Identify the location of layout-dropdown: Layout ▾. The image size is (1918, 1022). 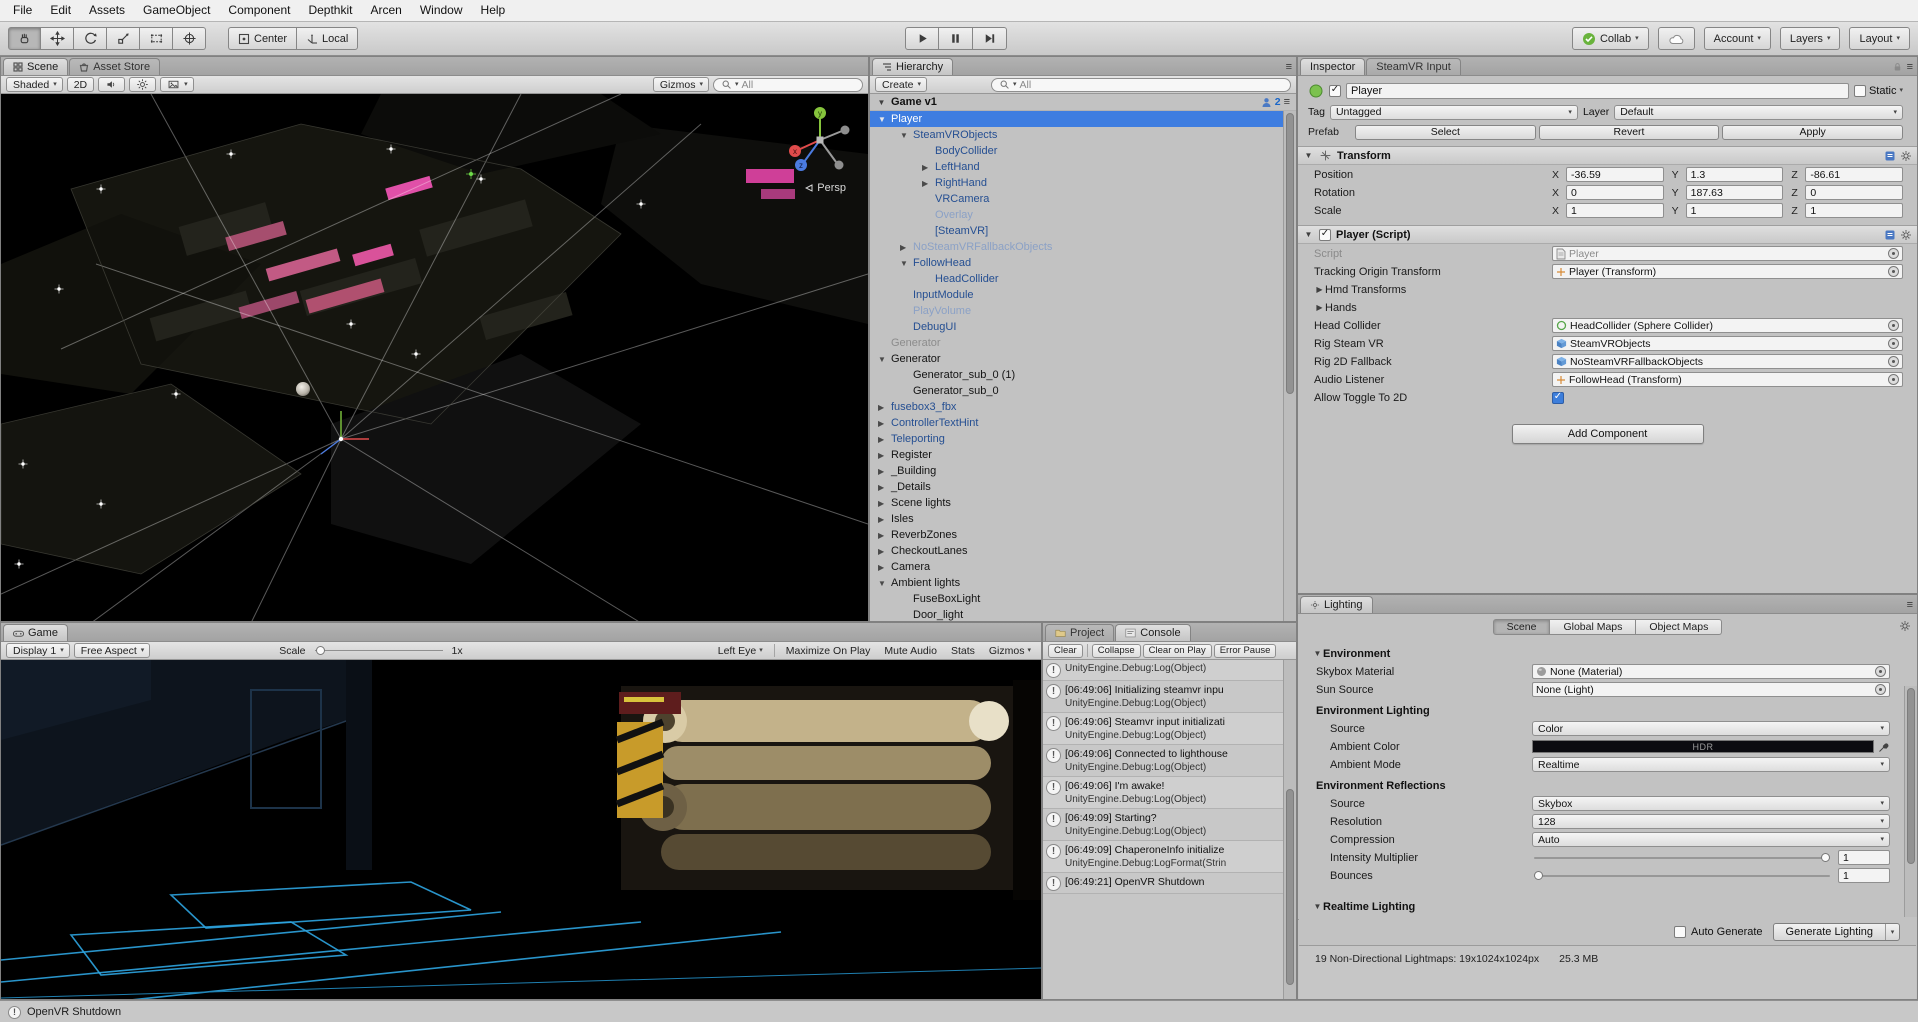
(1879, 38).